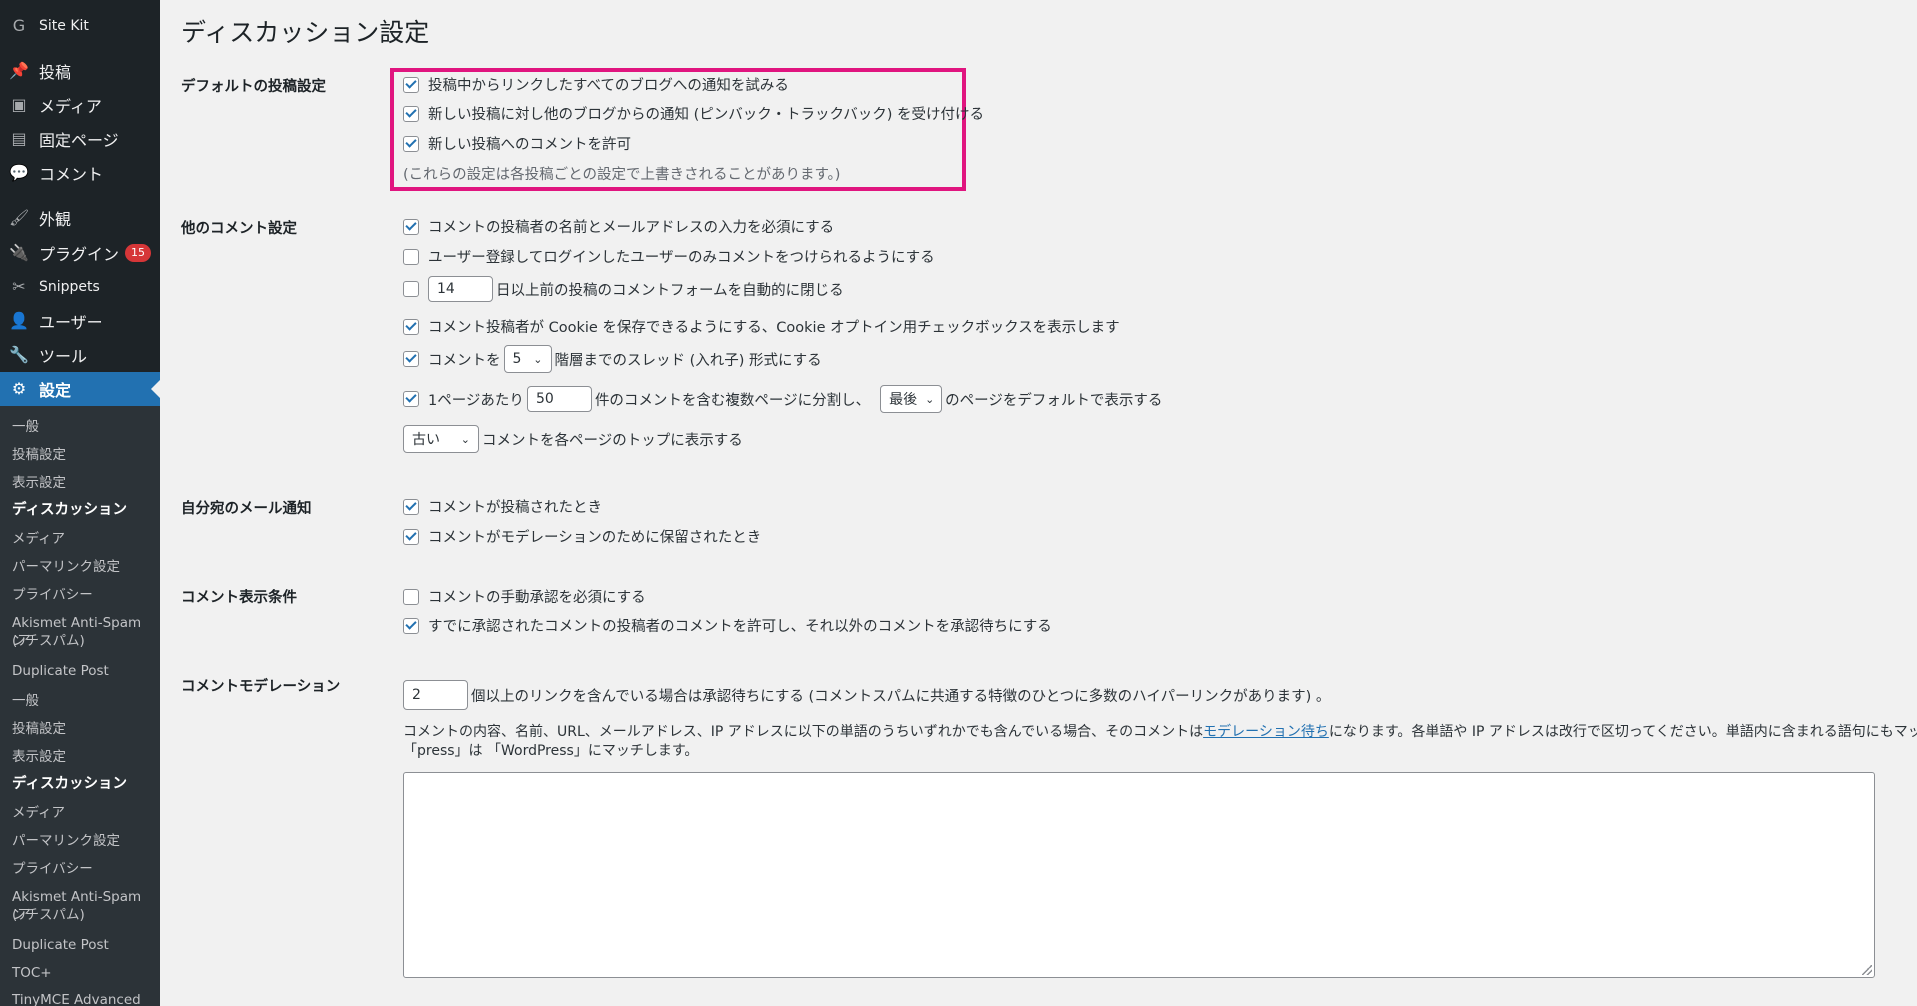 Image resolution: width=1917 pixels, height=1006 pixels. I want to click on option-email-moderation: コメントがモデレーションのために保留されたとき, so click(582, 536).